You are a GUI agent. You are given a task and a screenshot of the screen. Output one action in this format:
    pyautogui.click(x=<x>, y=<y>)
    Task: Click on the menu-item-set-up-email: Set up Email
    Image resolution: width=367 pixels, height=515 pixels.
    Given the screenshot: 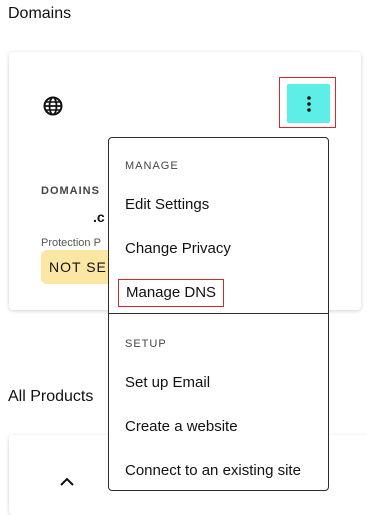 What is the action you would take?
    pyautogui.click(x=167, y=383)
    